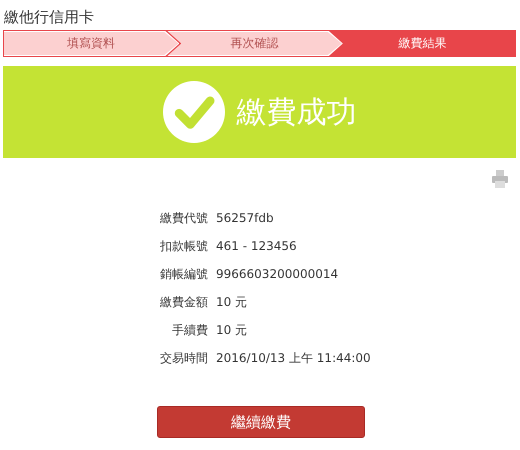 The image size is (520, 450). What do you see at coordinates (183, 246) in the screenshot?
I see `detail-label: 扣款帳號` at bounding box center [183, 246].